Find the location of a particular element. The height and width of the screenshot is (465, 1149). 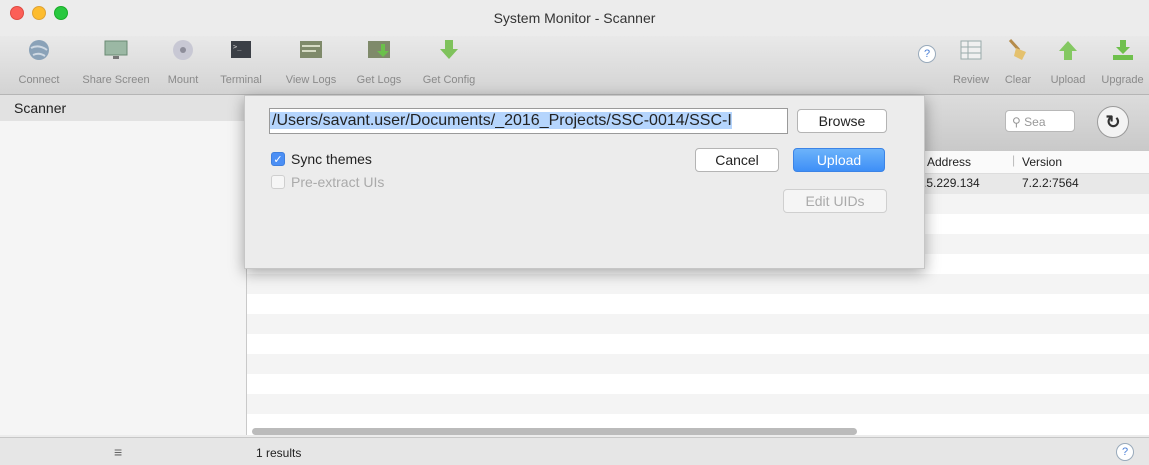

refresh-button: ↻ is located at coordinates (1113, 122).